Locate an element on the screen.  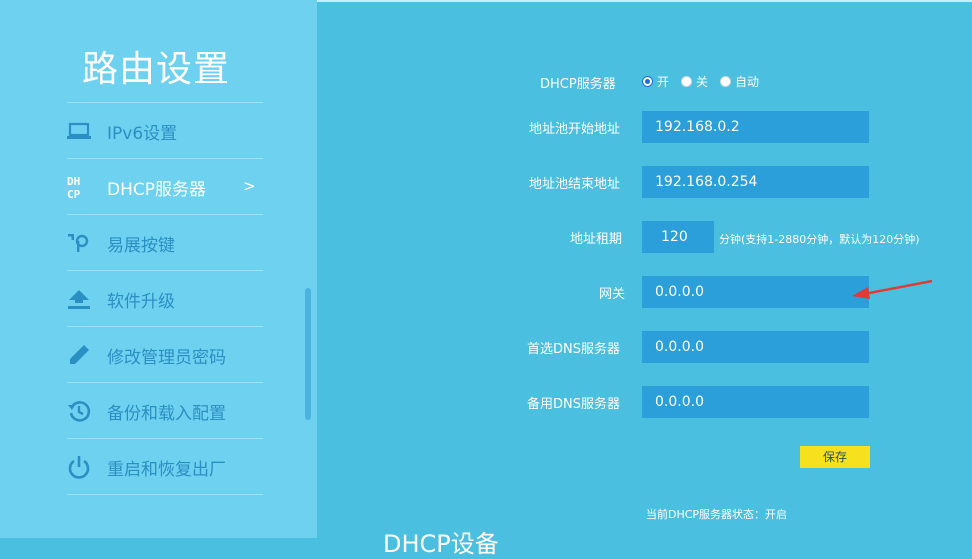
gateway-input: 0.0.0.0 is located at coordinates (755, 292).